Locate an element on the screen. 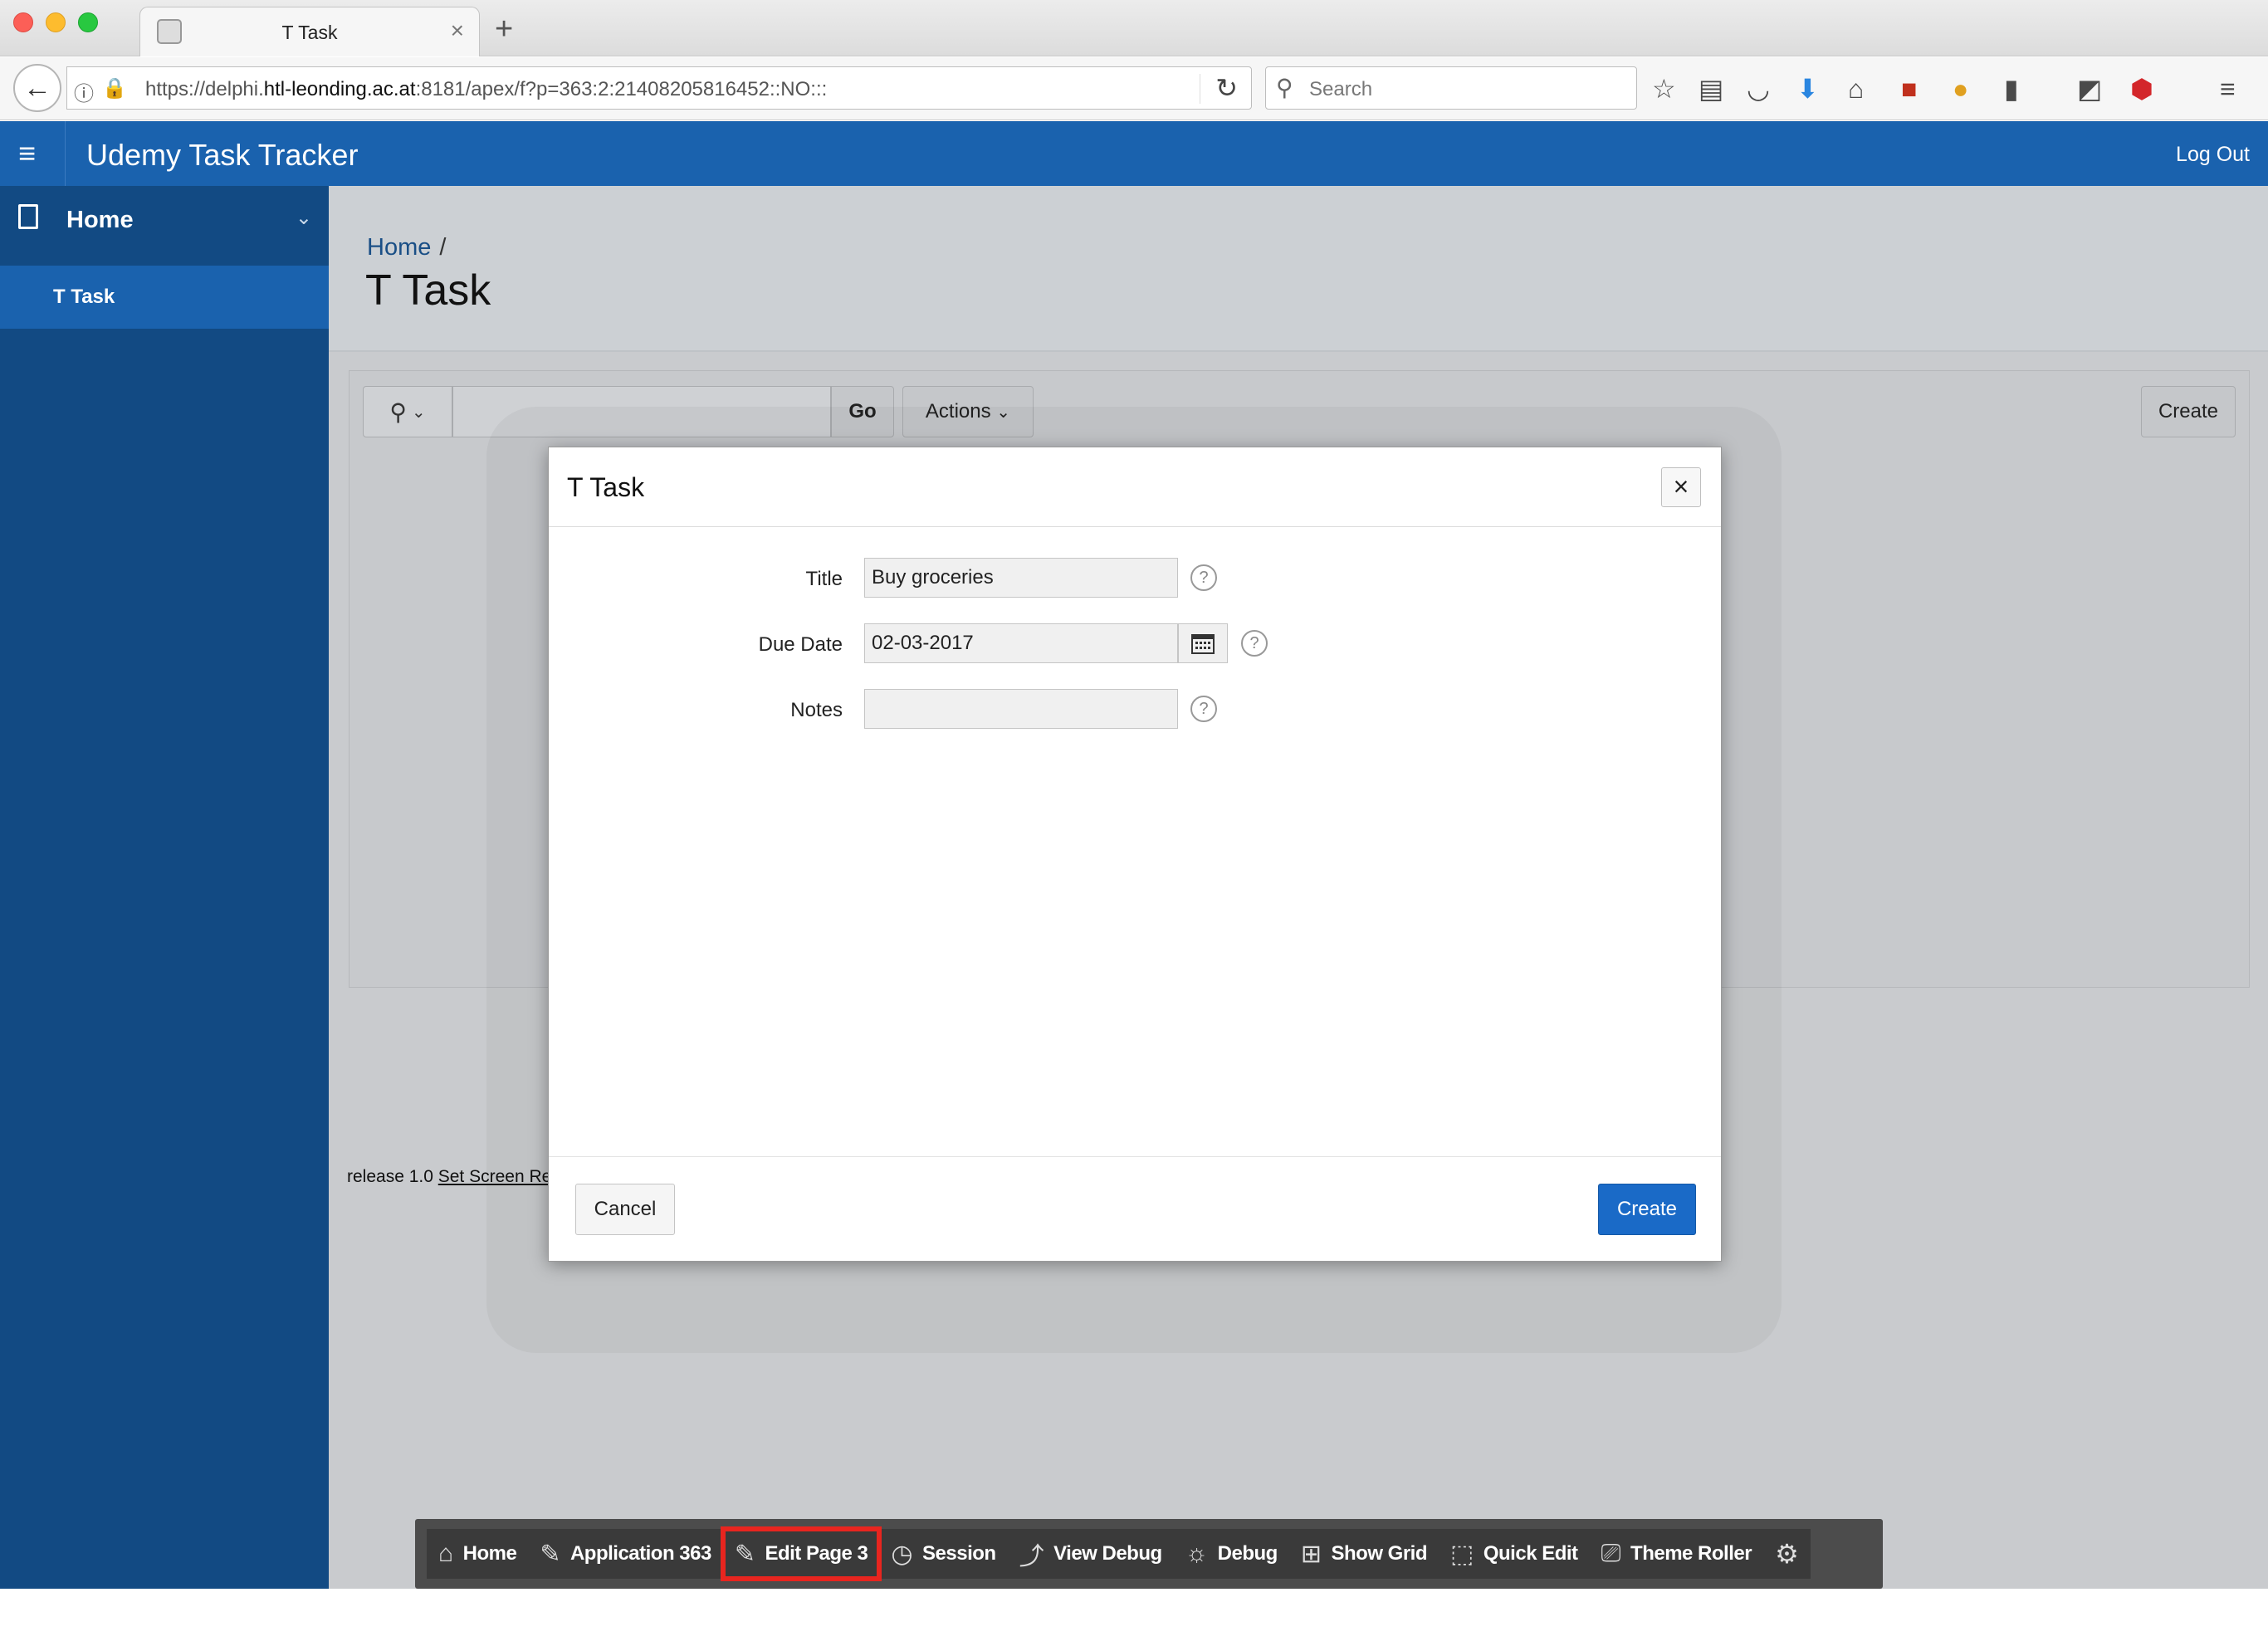 The width and height of the screenshot is (2268, 1641). report-create-button: Create is located at coordinates (2188, 411).